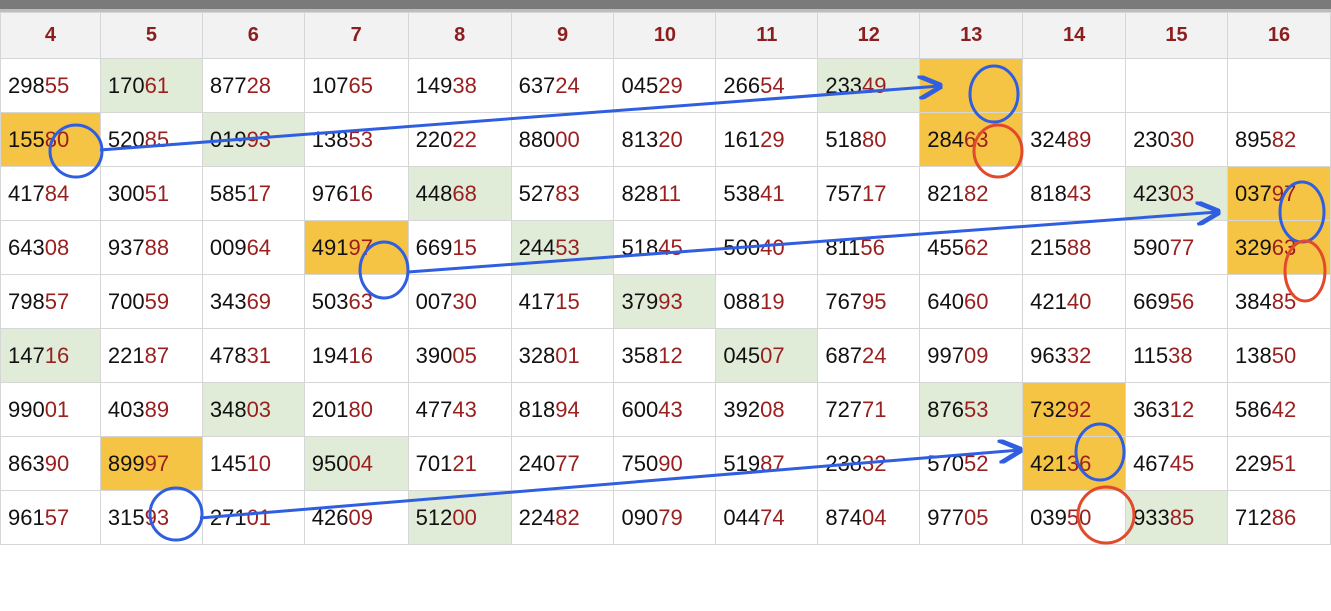 The image size is (1331, 611). What do you see at coordinates (228, 355) in the screenshot?
I see `number-head: 478` at bounding box center [228, 355].